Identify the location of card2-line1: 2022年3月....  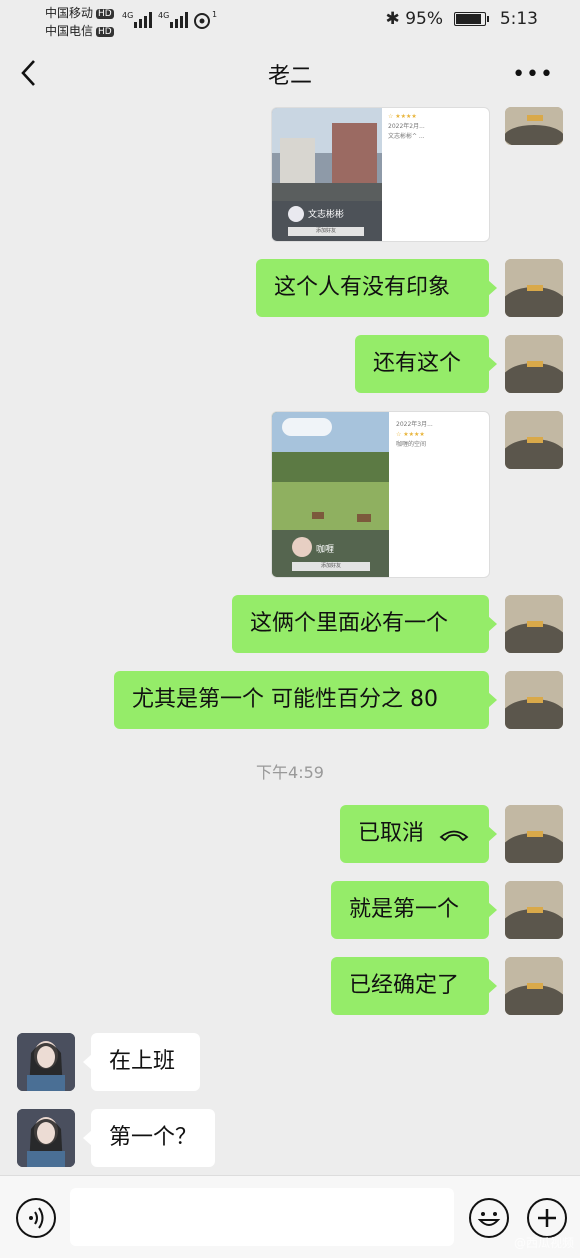
(414, 424).